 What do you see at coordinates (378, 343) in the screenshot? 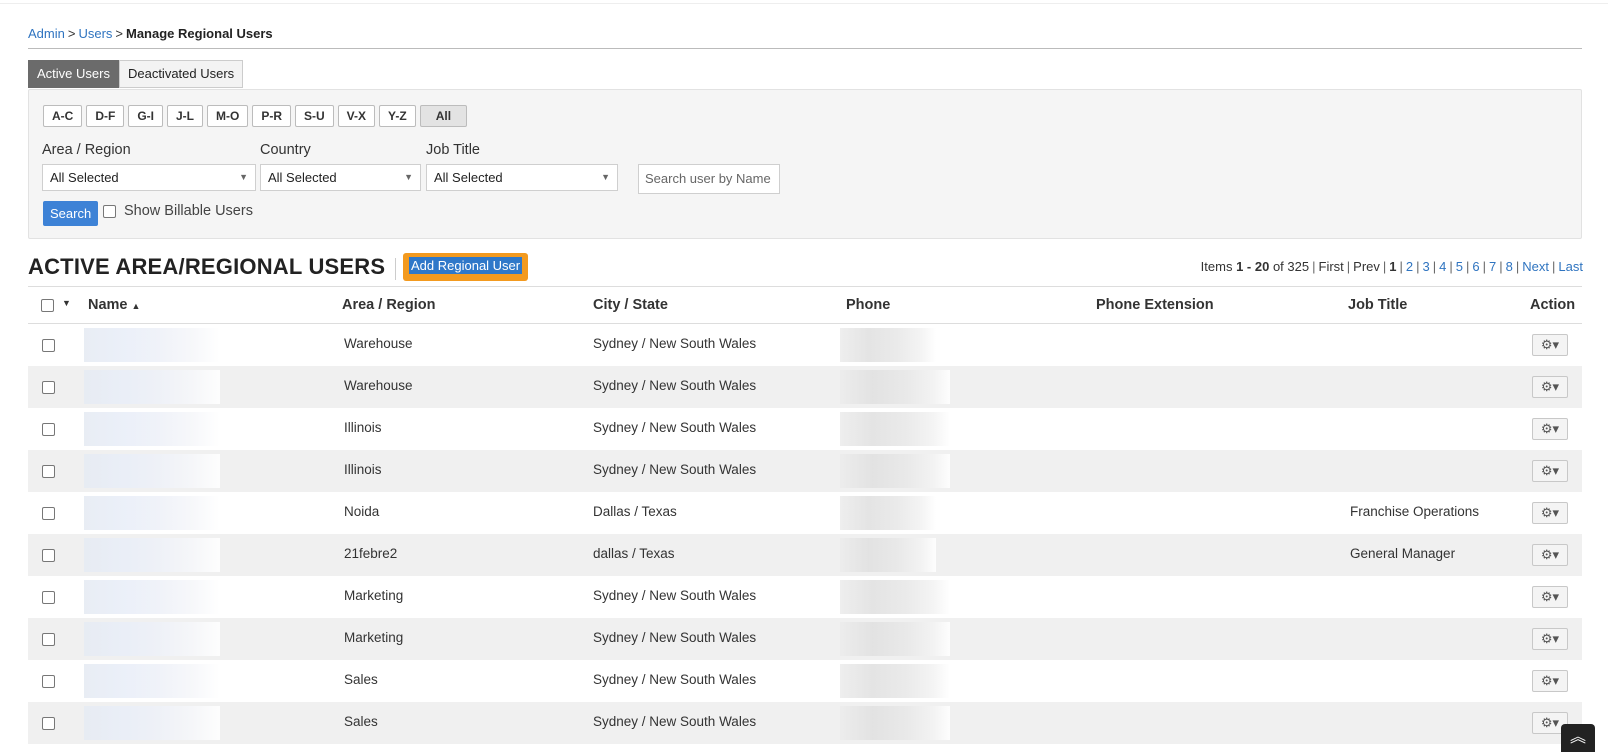
I see `cell-area: Warehouse` at bounding box center [378, 343].